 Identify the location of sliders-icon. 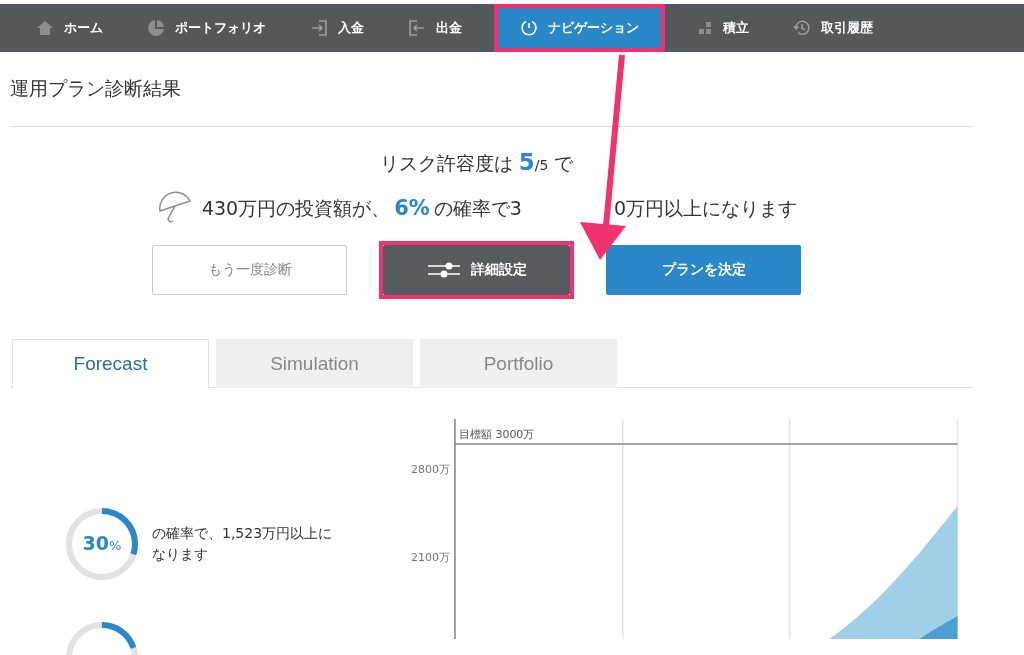
(443, 270).